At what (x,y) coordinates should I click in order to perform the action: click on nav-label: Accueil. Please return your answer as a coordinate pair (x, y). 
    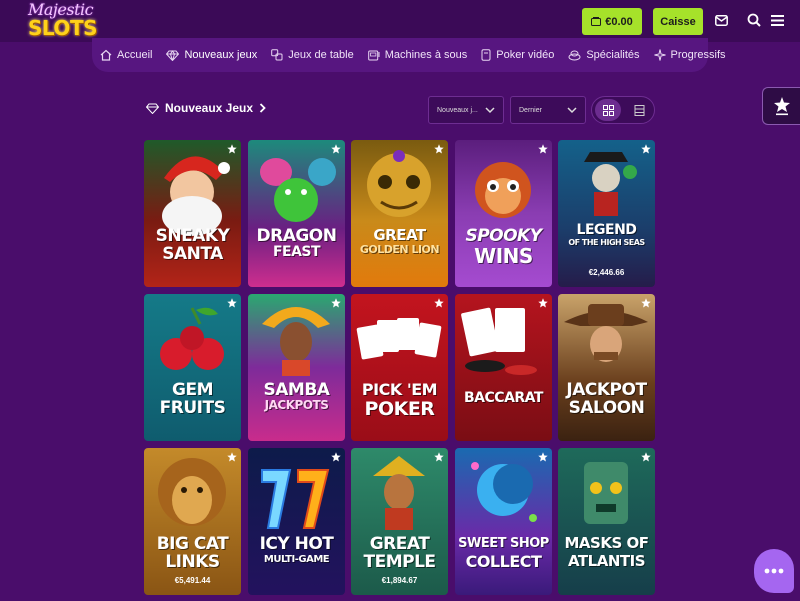
    Looking at the image, I should click on (135, 55).